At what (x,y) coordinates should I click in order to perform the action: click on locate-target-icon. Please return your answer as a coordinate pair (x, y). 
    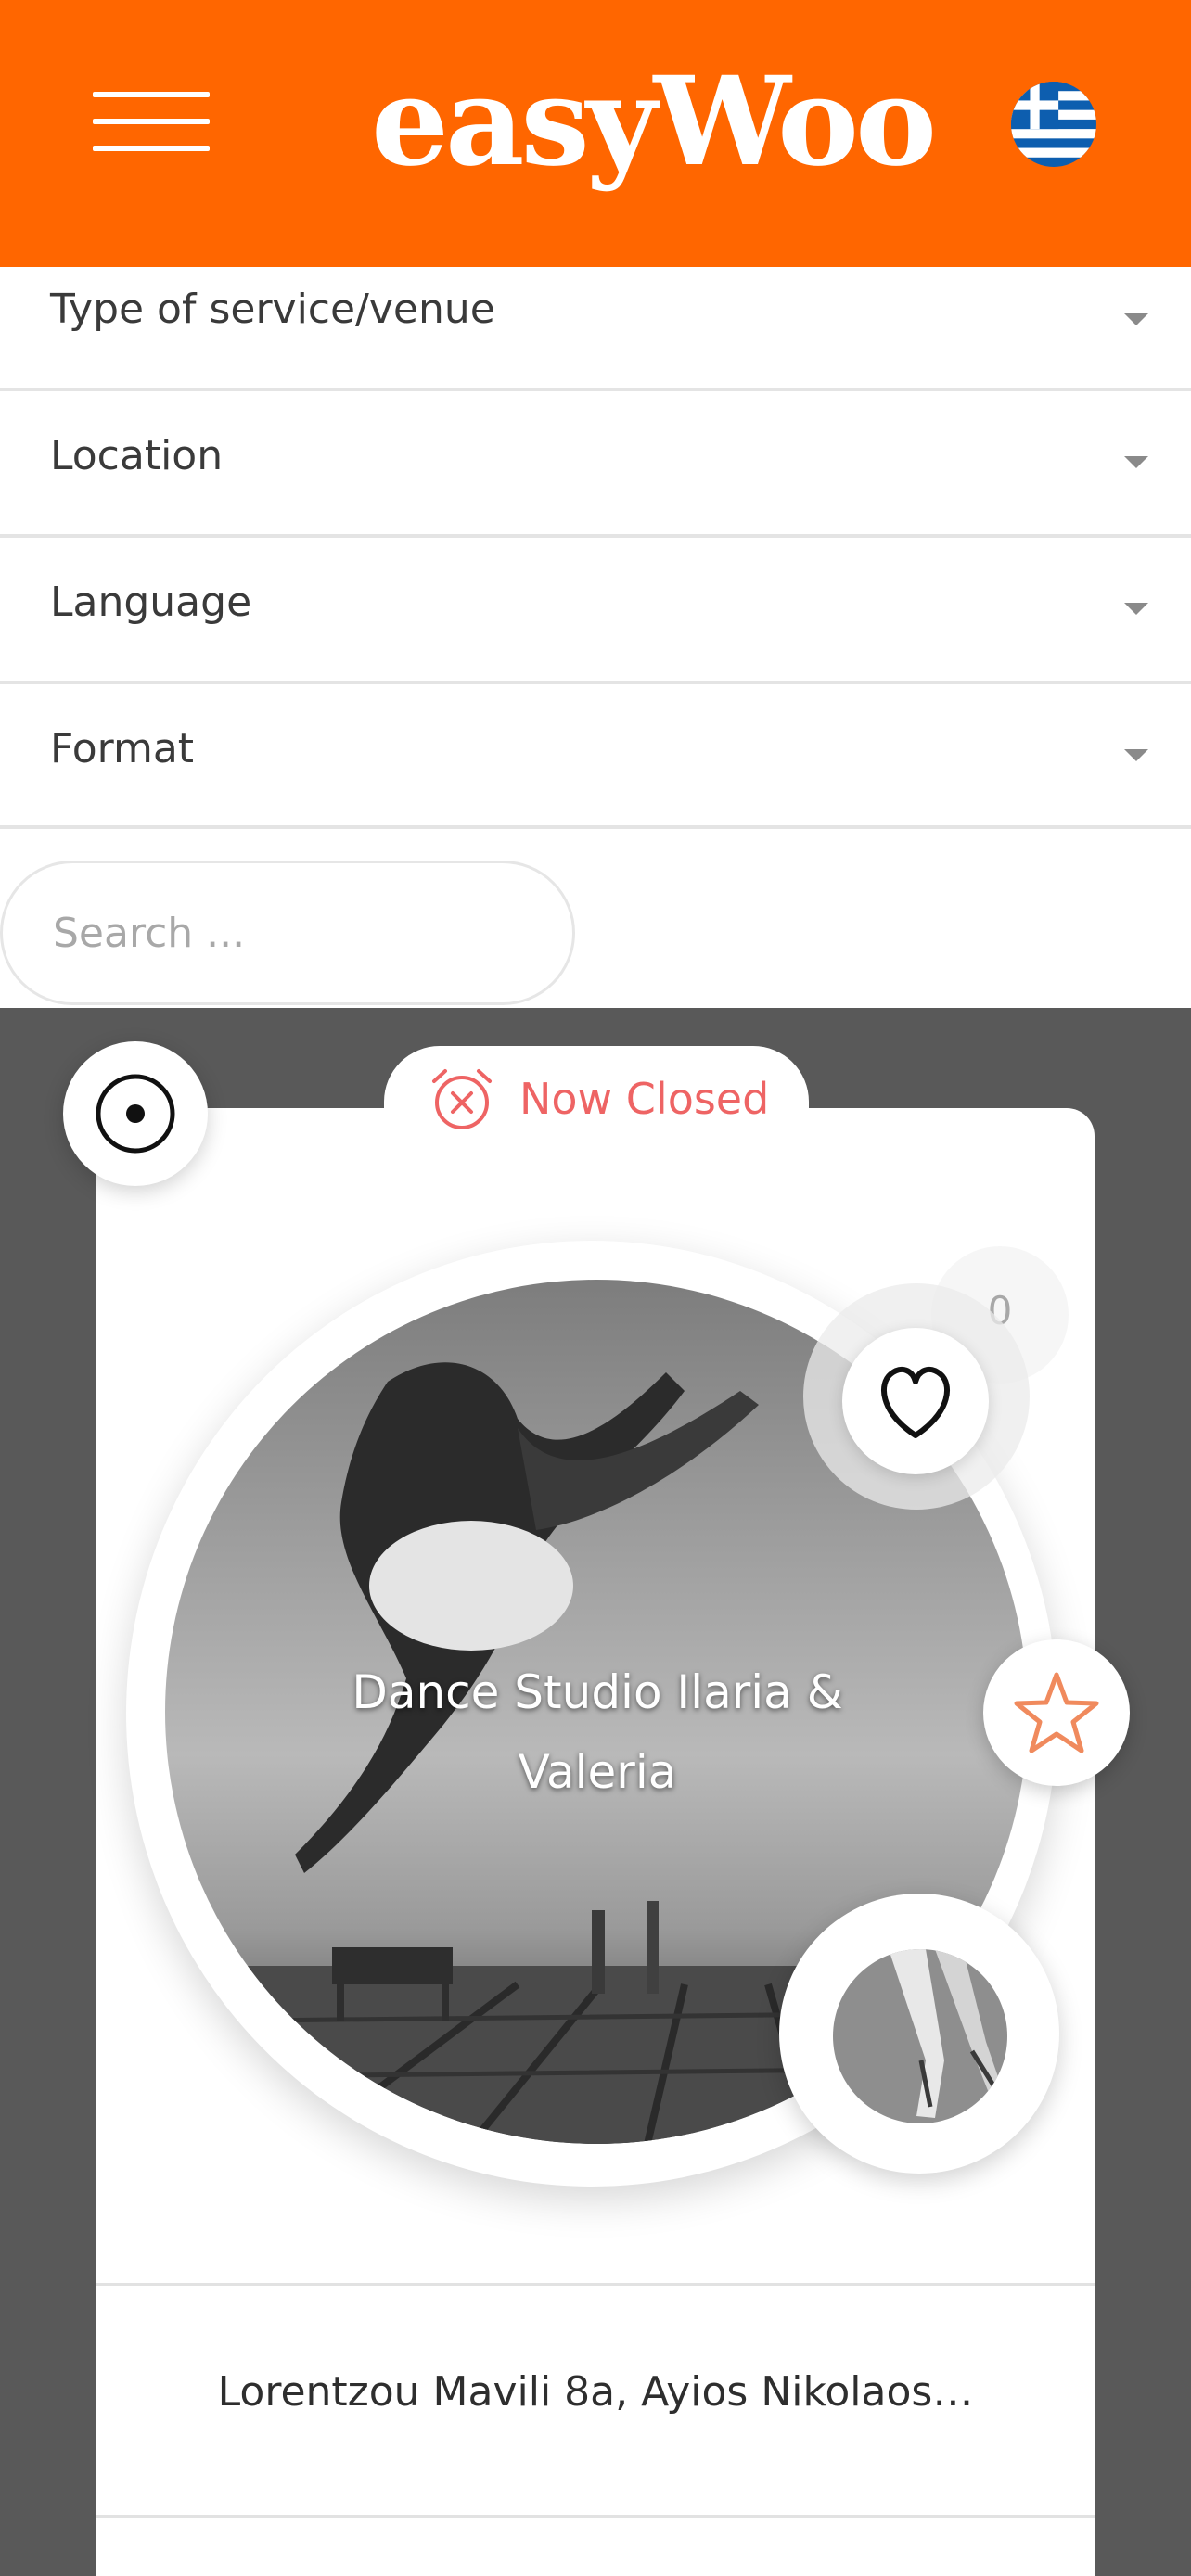
    Looking at the image, I should click on (135, 1114).